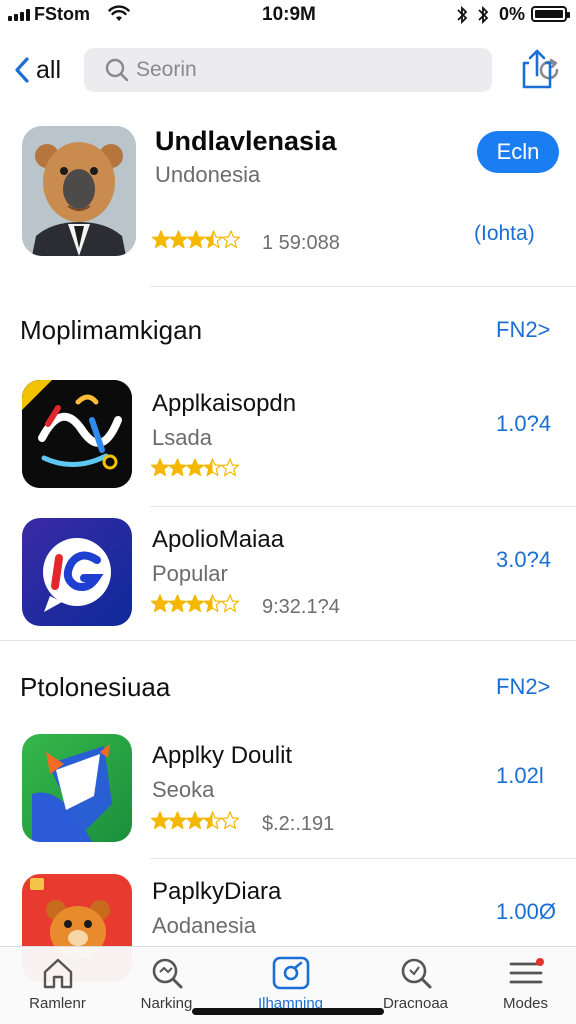 The width and height of the screenshot is (576, 1024). What do you see at coordinates (119, 16) in the screenshot?
I see `wifi-icon` at bounding box center [119, 16].